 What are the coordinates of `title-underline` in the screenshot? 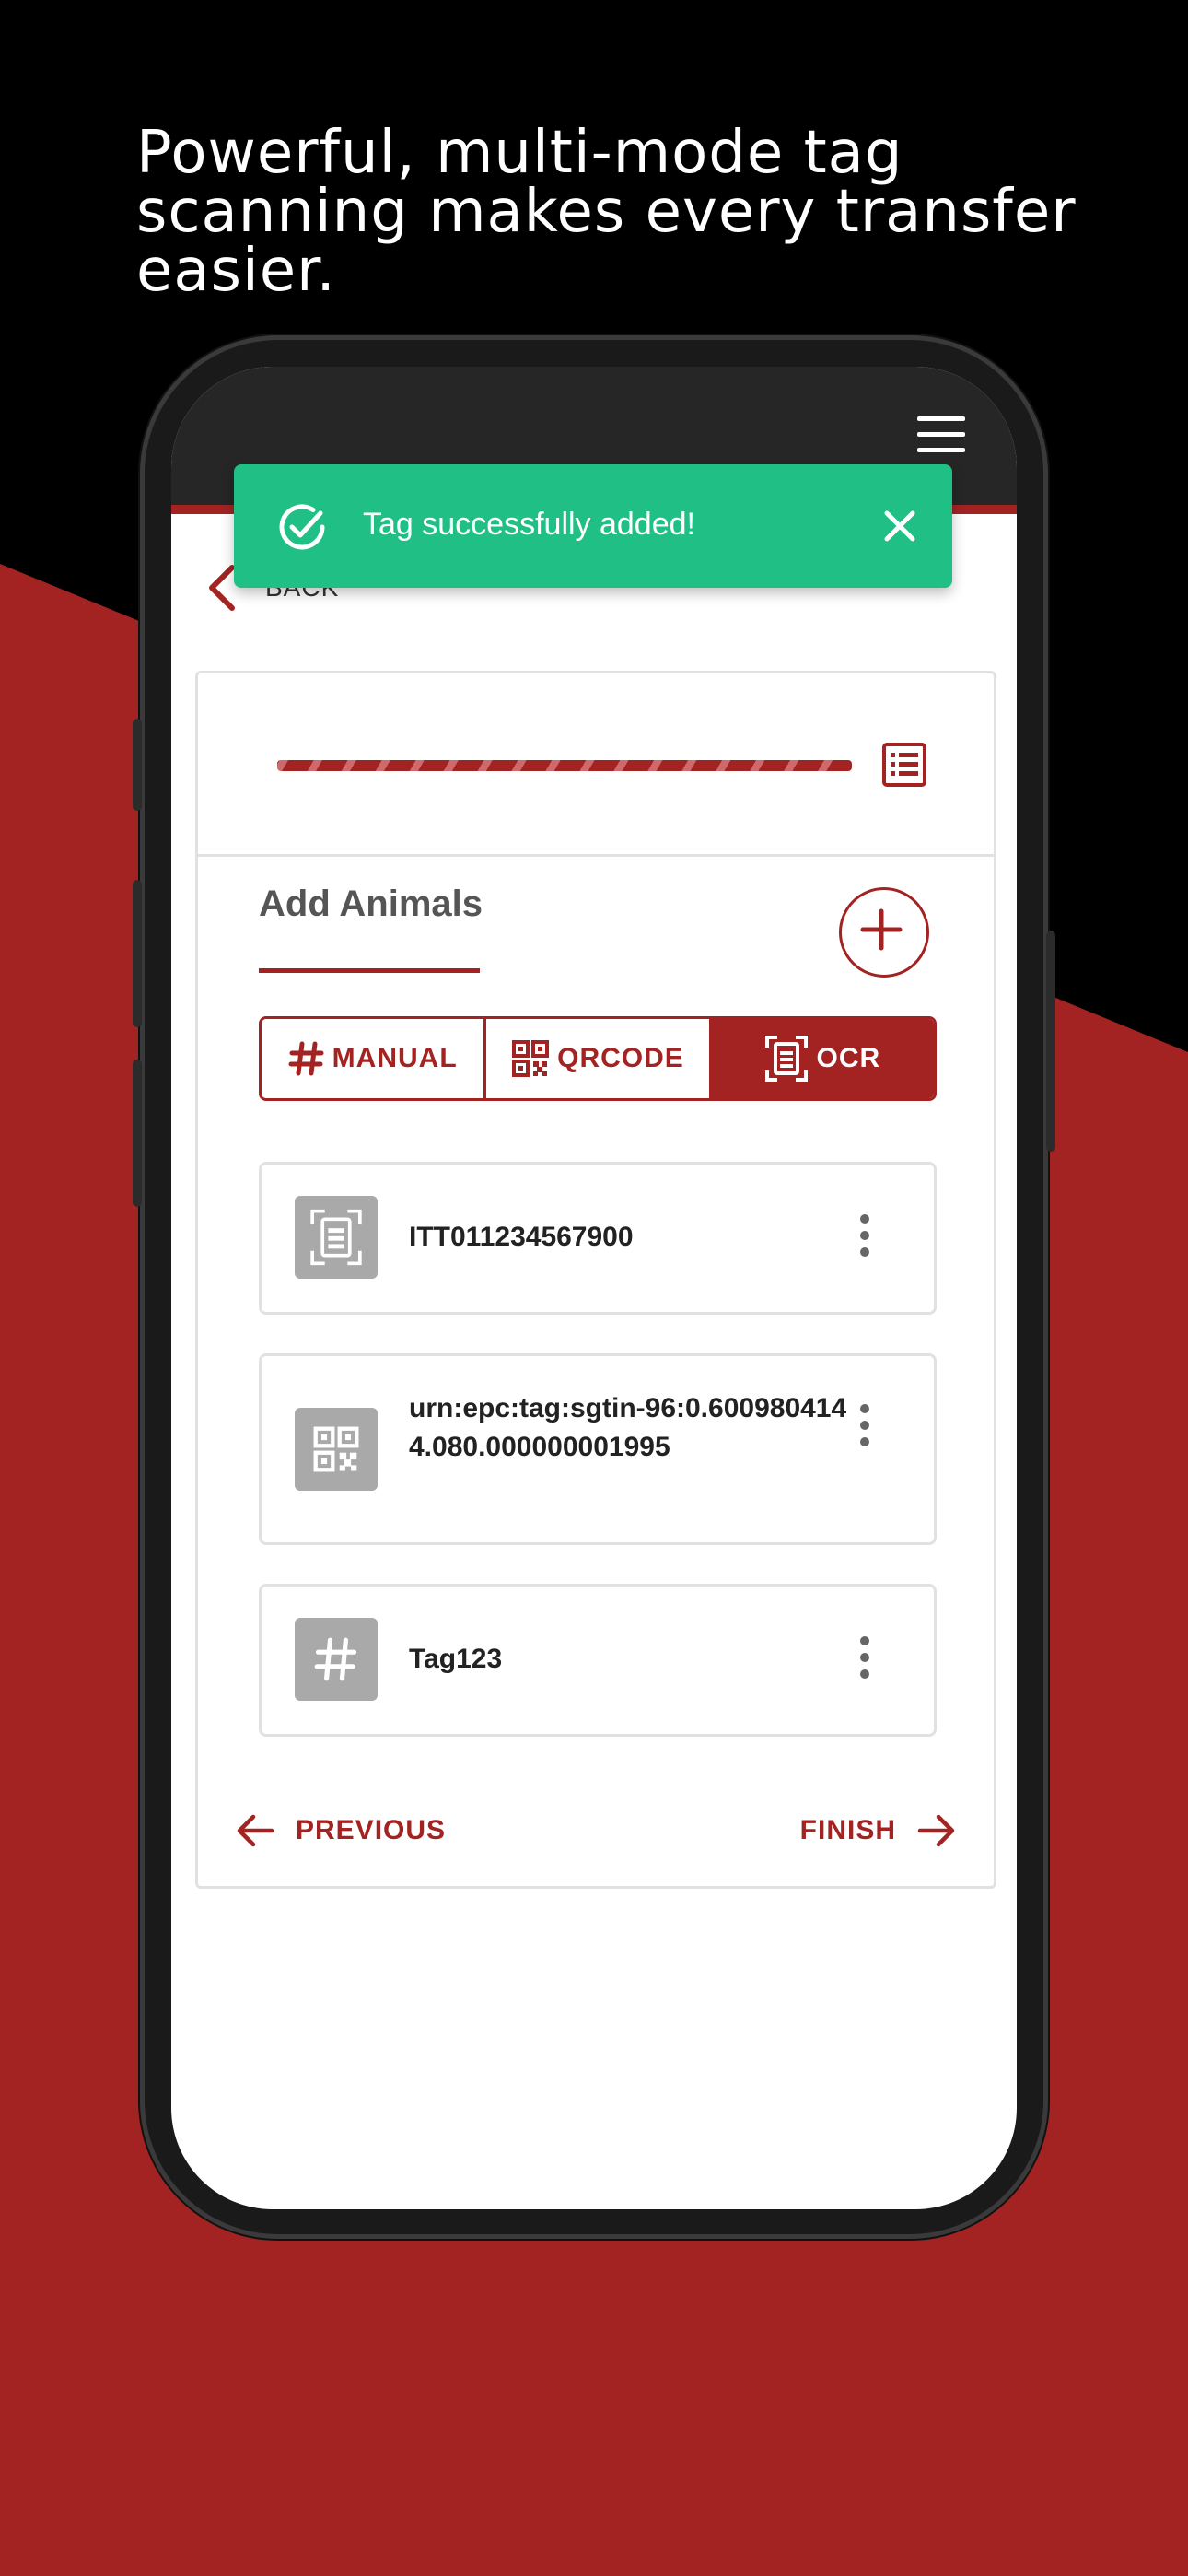 It's located at (369, 971).